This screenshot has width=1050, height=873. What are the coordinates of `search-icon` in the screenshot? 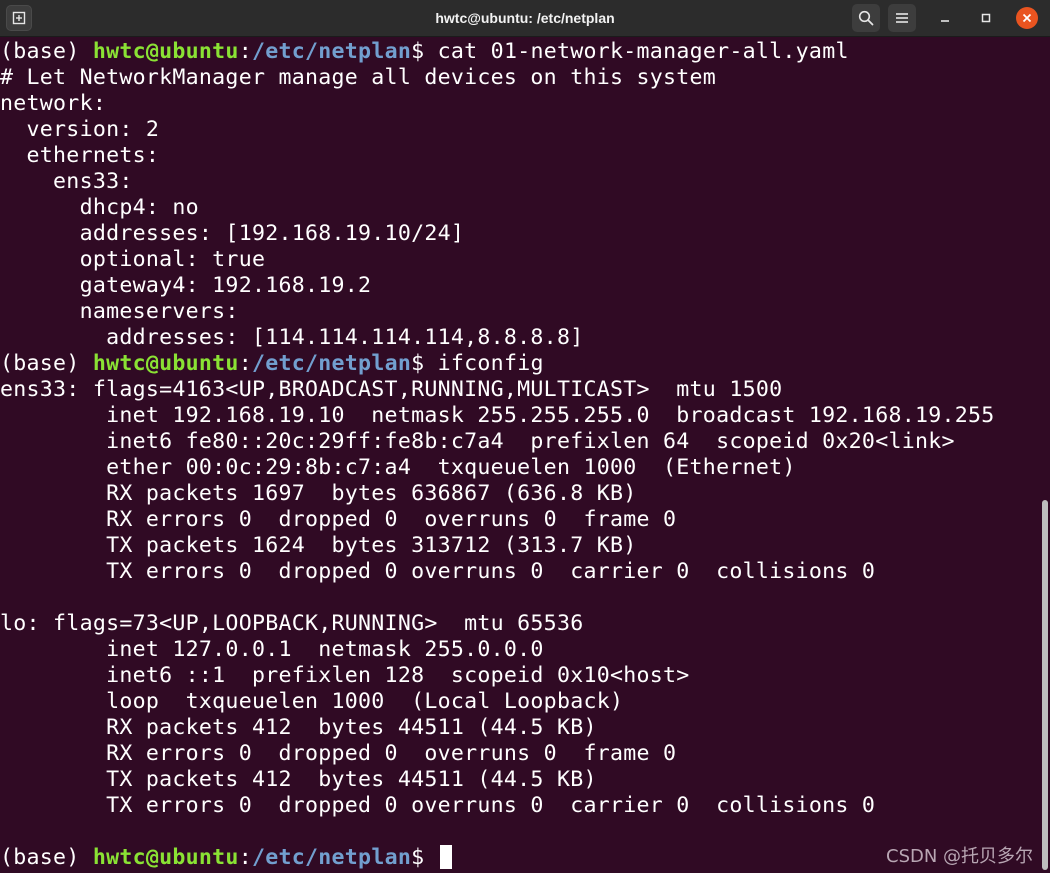 It's located at (866, 18).